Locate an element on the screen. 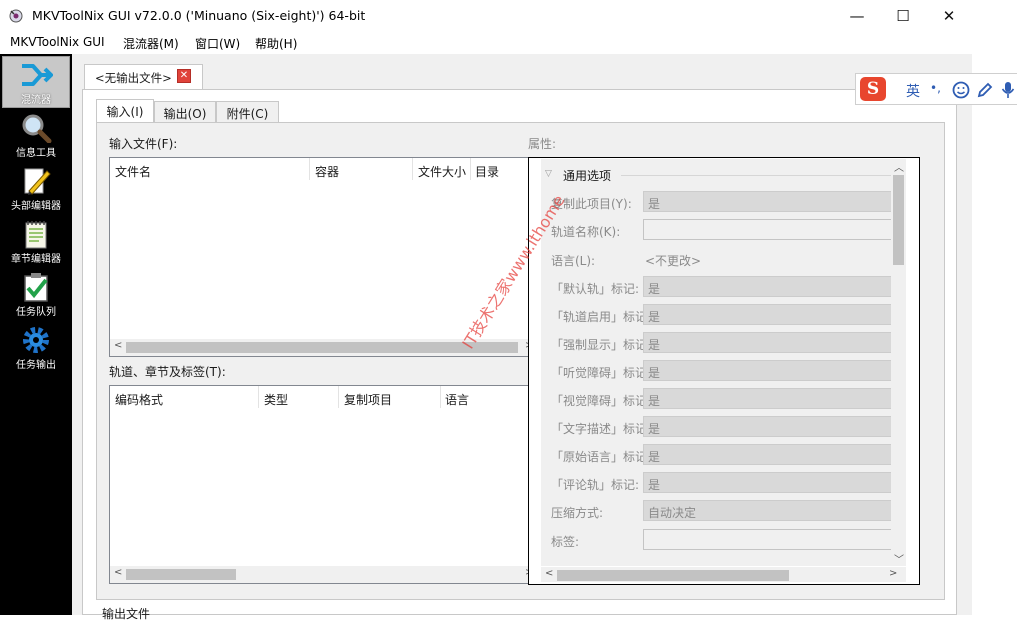  prop-label-compression: 压缩方式: is located at coordinates (577, 513).